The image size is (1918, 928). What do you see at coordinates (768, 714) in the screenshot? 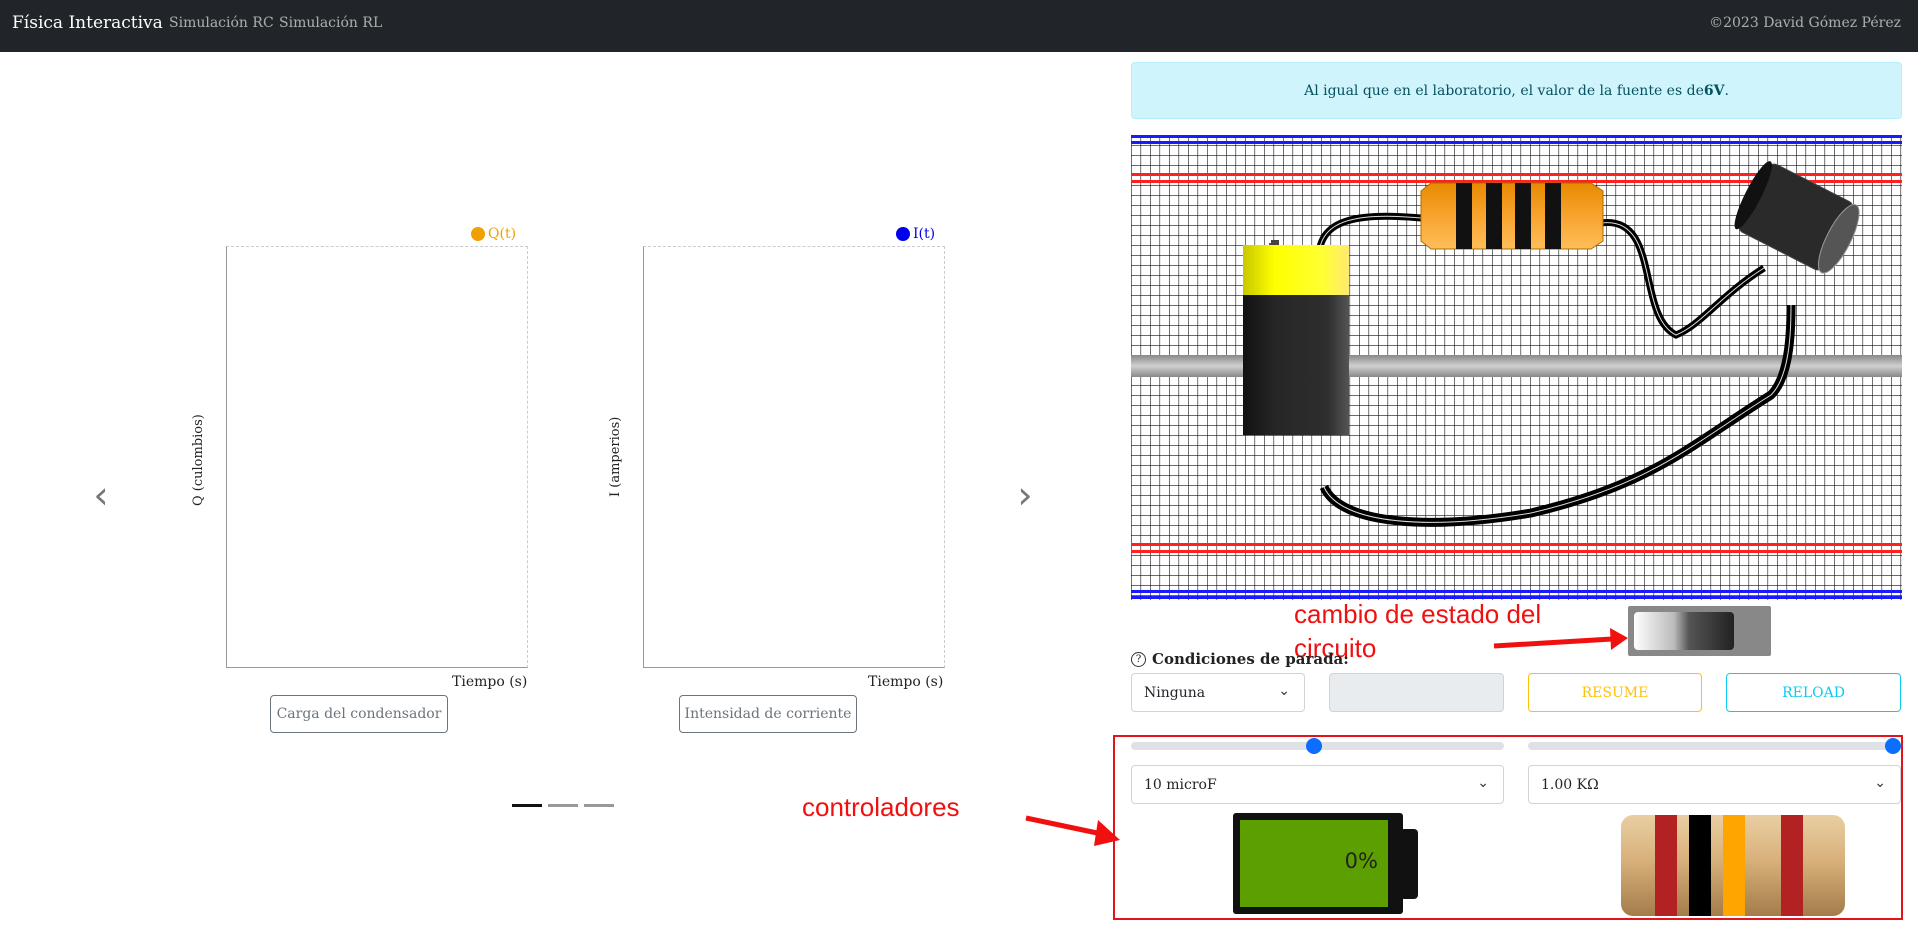
I see `current-chart-button: Intensidad de corriente` at bounding box center [768, 714].